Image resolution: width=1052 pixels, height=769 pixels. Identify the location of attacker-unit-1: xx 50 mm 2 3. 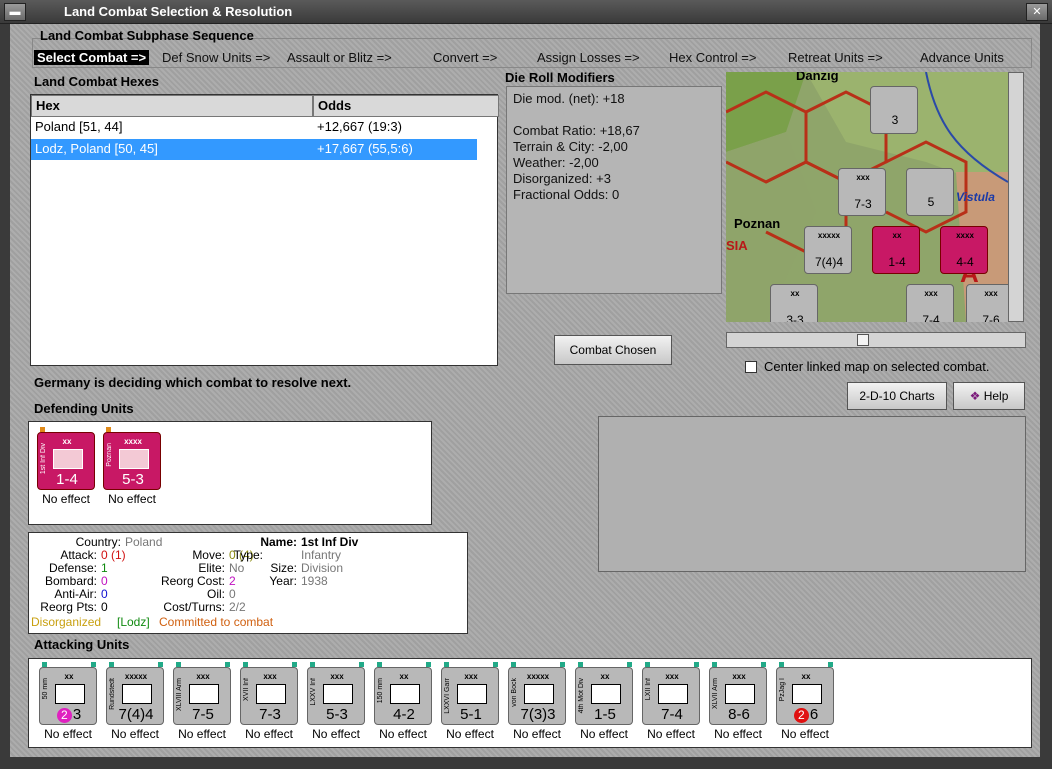
(68, 693).